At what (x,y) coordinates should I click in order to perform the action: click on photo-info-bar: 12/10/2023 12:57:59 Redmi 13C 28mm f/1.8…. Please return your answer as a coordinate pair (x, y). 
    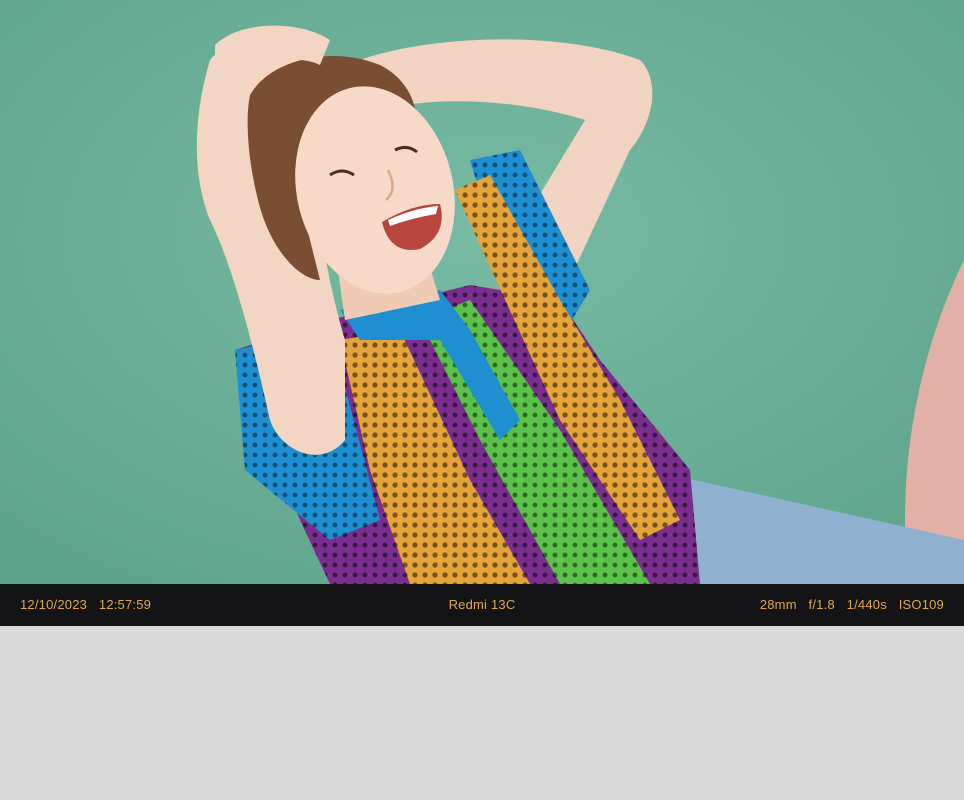
    Looking at the image, I should click on (482, 605).